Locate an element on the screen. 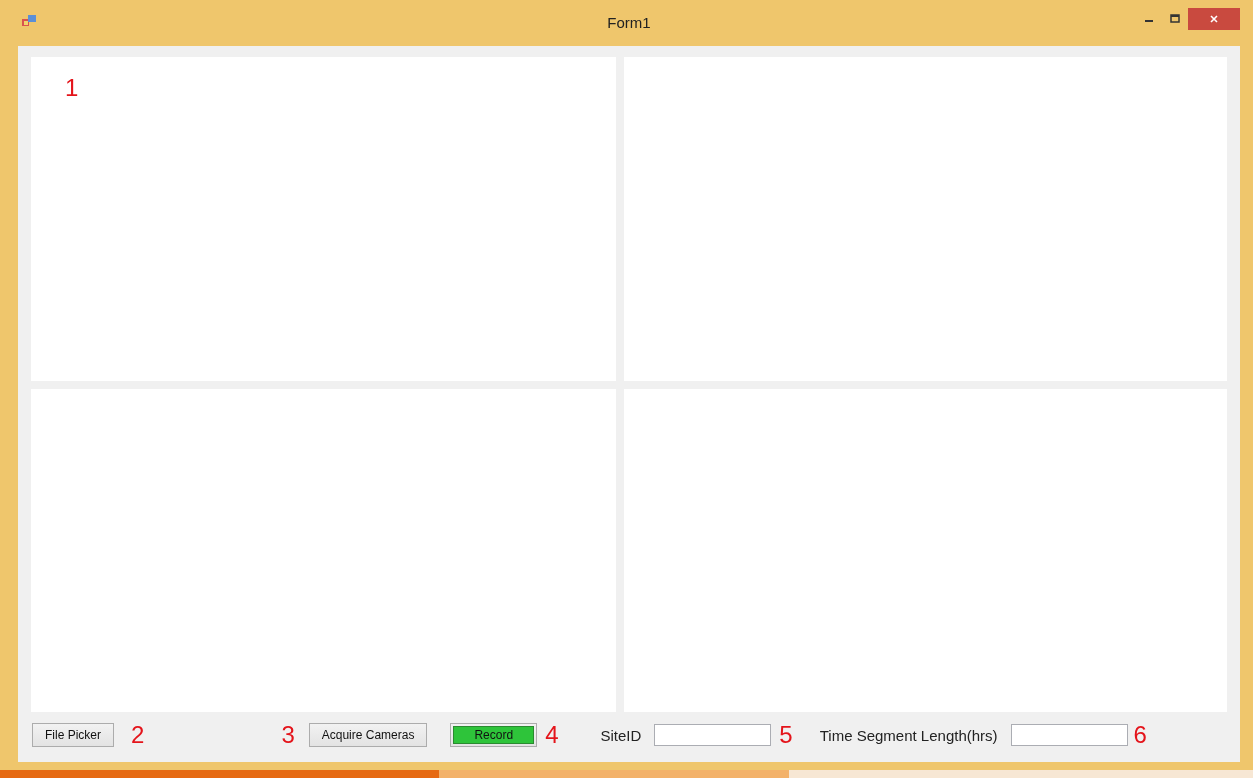 The image size is (1253, 778). annotation-number: 3 is located at coordinates (288, 735).